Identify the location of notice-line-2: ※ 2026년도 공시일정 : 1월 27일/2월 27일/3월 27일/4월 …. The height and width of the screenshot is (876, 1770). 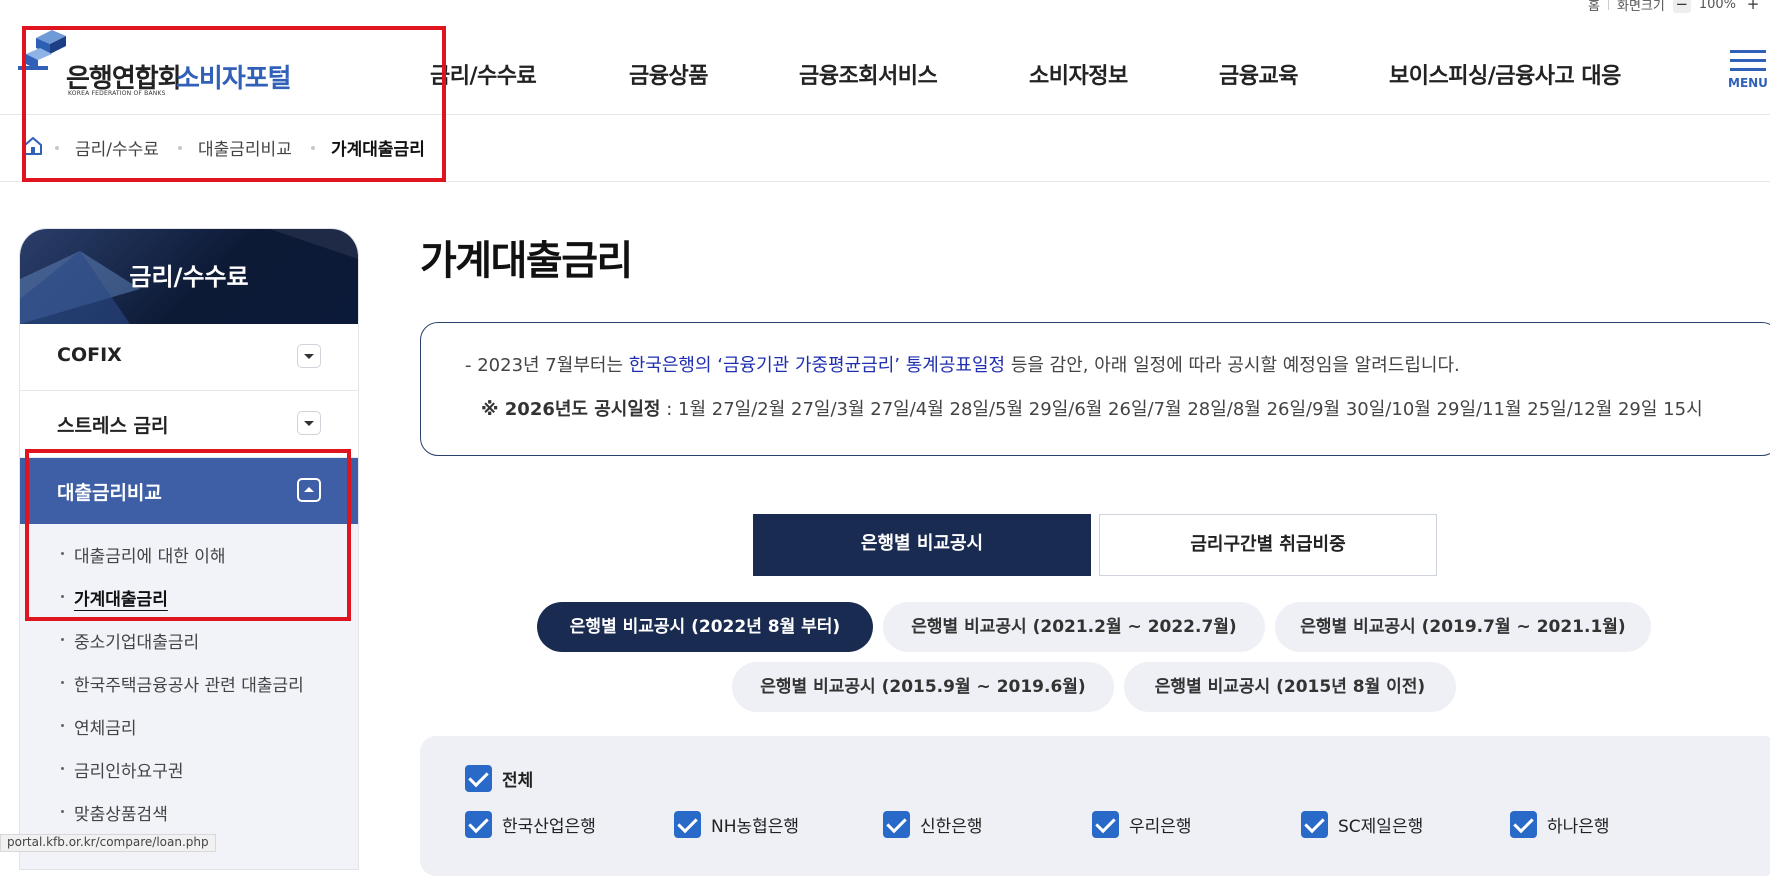
(1092, 408).